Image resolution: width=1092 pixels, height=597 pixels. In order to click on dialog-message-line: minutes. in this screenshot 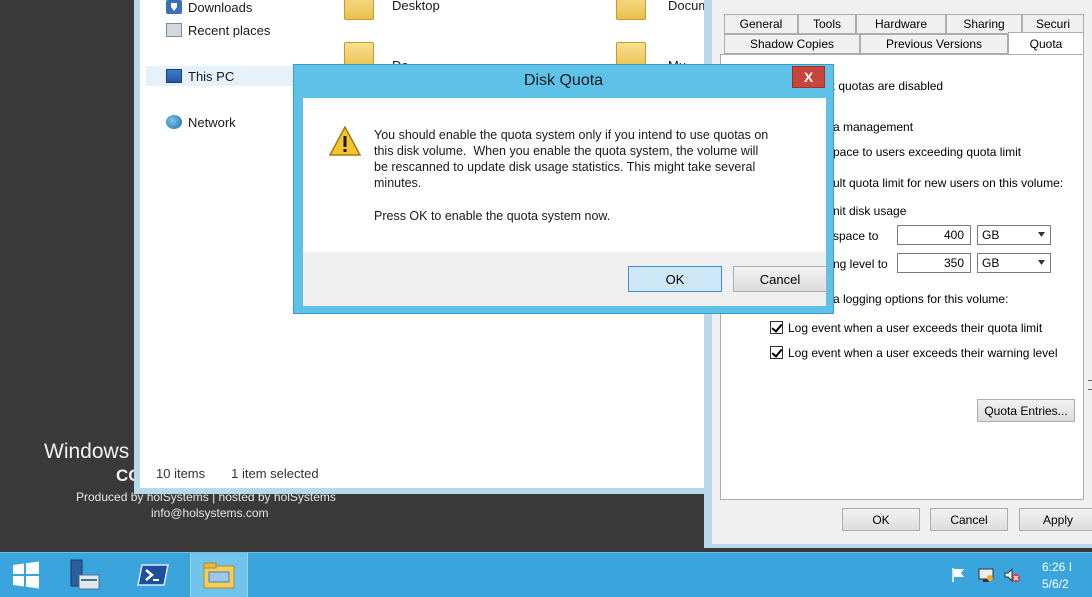, I will do `click(398, 183)`.